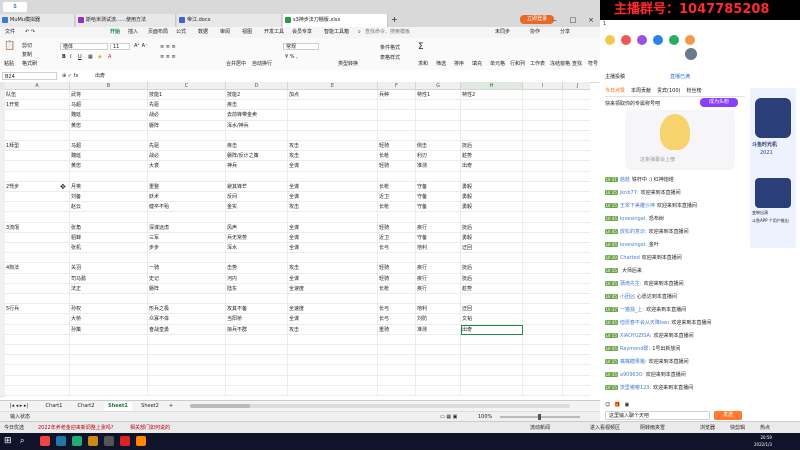  Describe the element at coordinates (168, 57) in the screenshot. I see `align-icons-2: ≡ ≡ ≡` at that location.